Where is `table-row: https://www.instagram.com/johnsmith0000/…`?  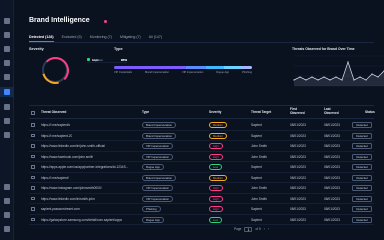 table-row: https://www.instagram.com/johnsmith0000/… is located at coordinates (201, 188).